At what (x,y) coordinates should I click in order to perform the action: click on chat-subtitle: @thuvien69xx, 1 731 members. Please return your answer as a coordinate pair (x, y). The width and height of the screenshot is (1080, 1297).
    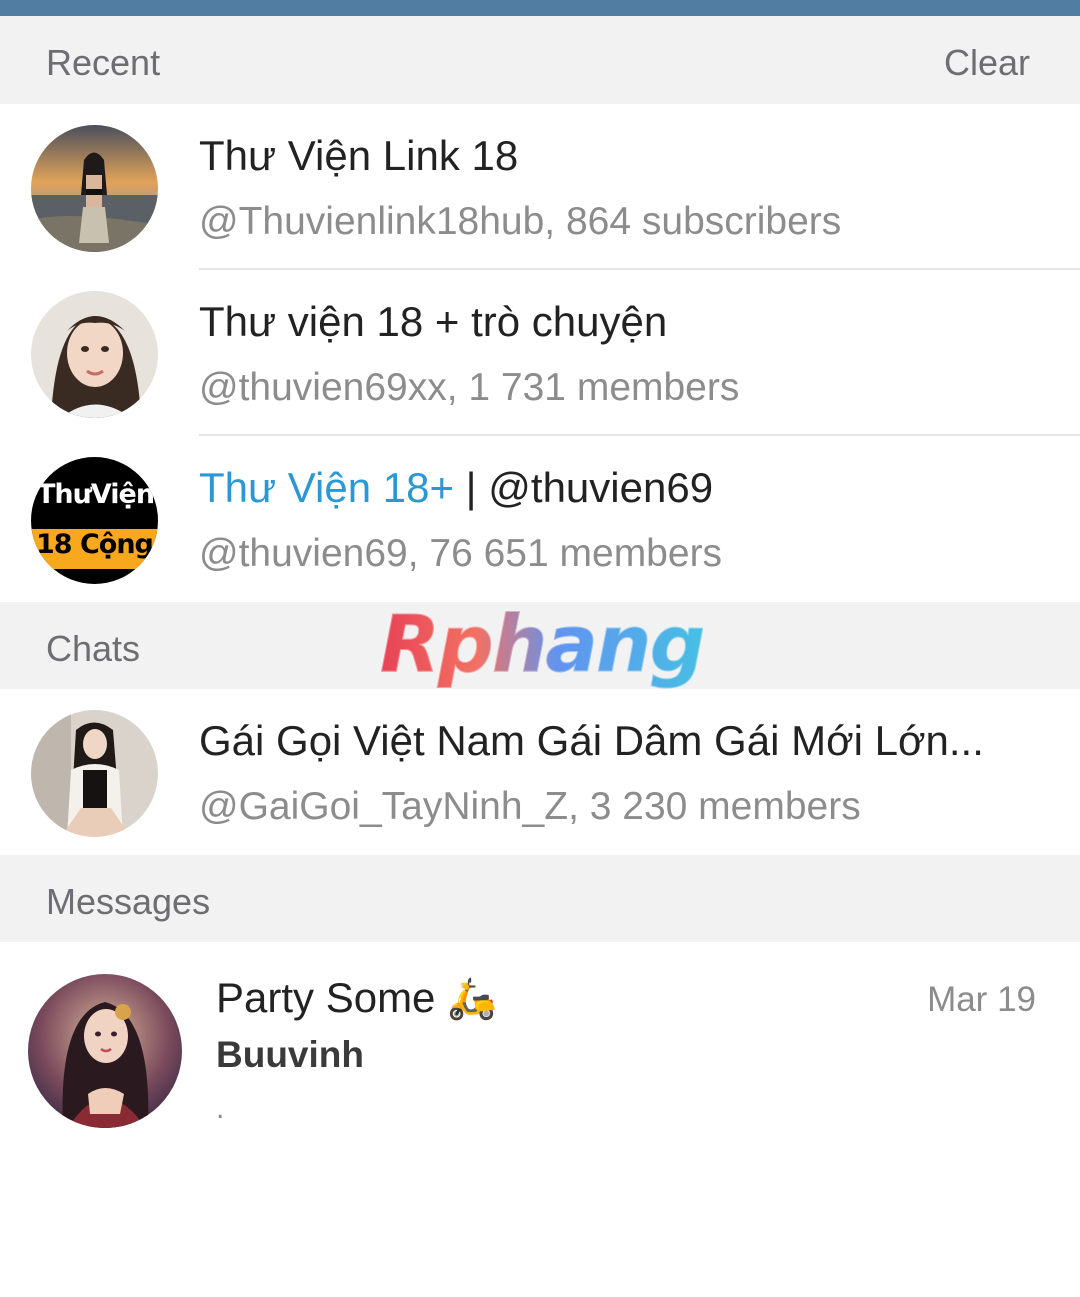
    Looking at the image, I should click on (469, 387).